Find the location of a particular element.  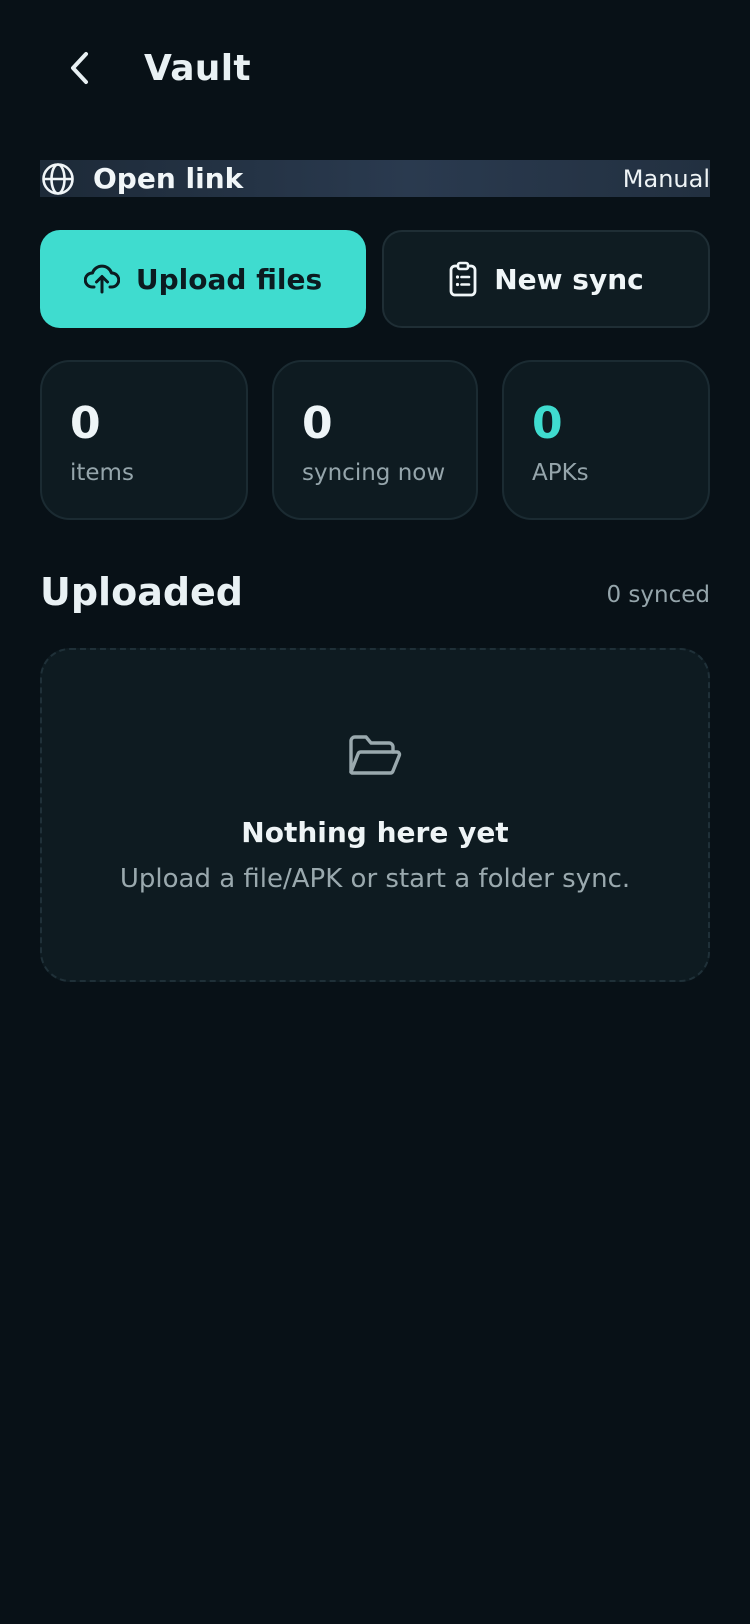

new-sync-label: New sync is located at coordinates (569, 279).